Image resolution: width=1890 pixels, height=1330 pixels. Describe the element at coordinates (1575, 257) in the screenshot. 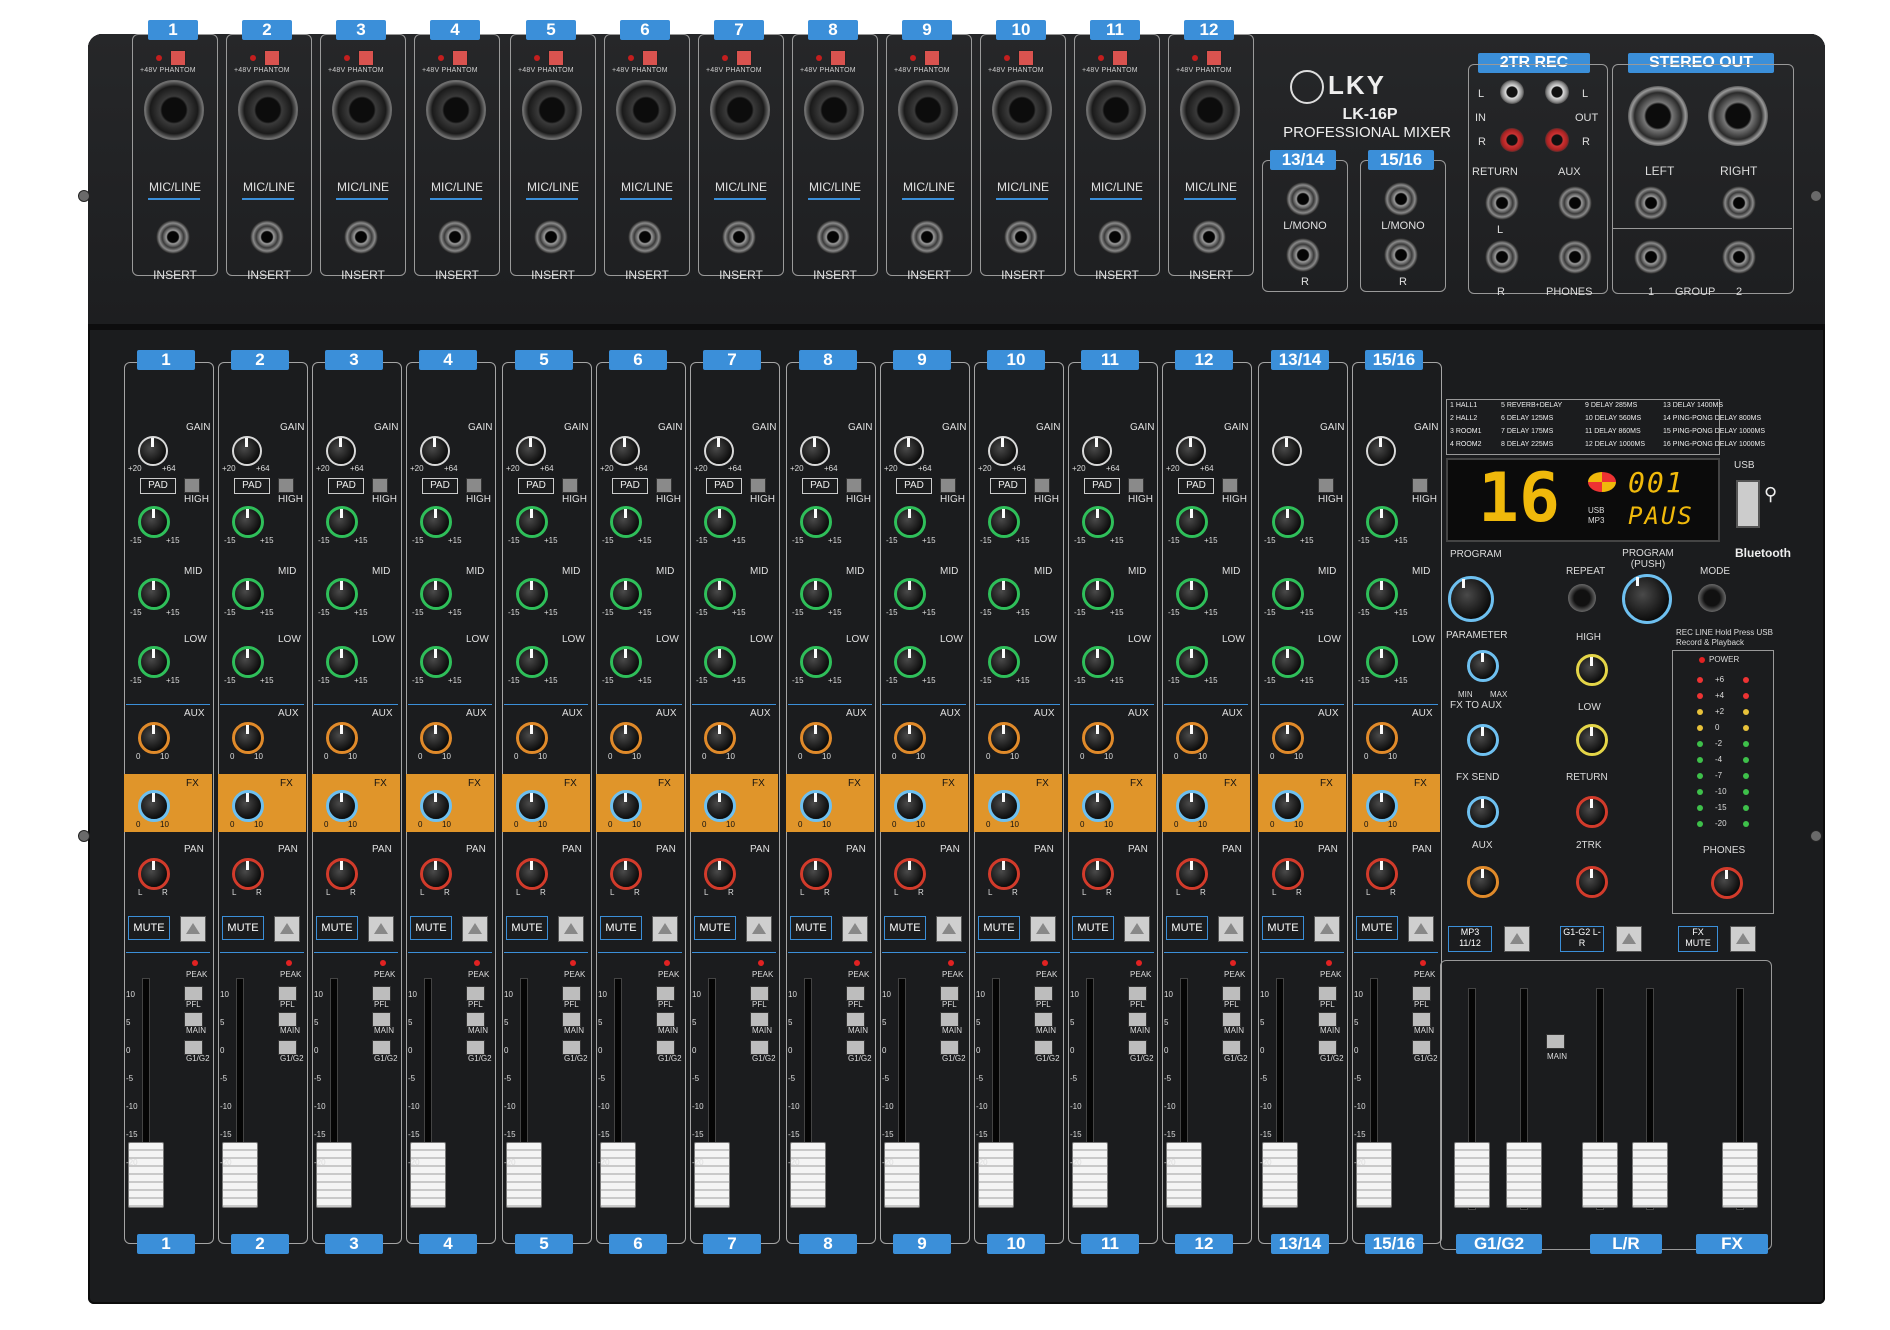

I see `phones-jack` at that location.